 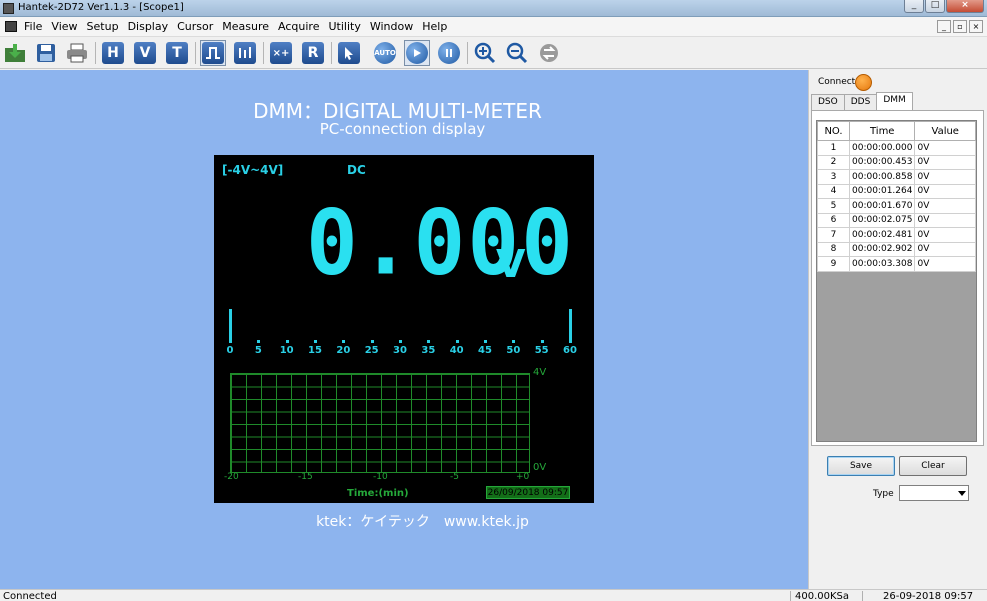 I want to click on math-icon: ×+, so click(x=281, y=53).